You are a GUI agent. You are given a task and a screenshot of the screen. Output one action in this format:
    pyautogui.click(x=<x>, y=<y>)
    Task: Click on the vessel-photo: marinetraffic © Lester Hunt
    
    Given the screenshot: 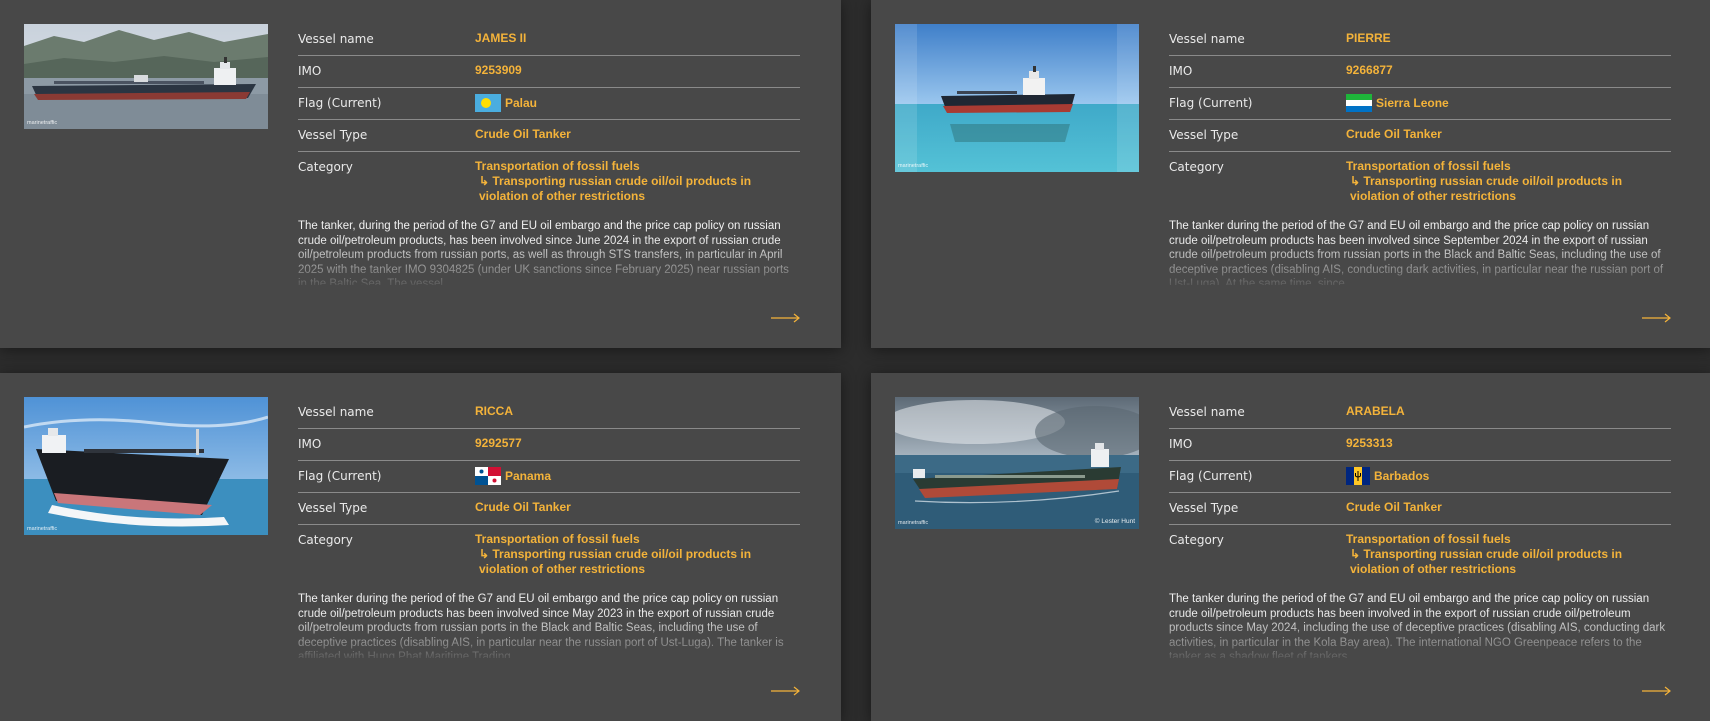 What is the action you would take?
    pyautogui.click(x=1017, y=463)
    